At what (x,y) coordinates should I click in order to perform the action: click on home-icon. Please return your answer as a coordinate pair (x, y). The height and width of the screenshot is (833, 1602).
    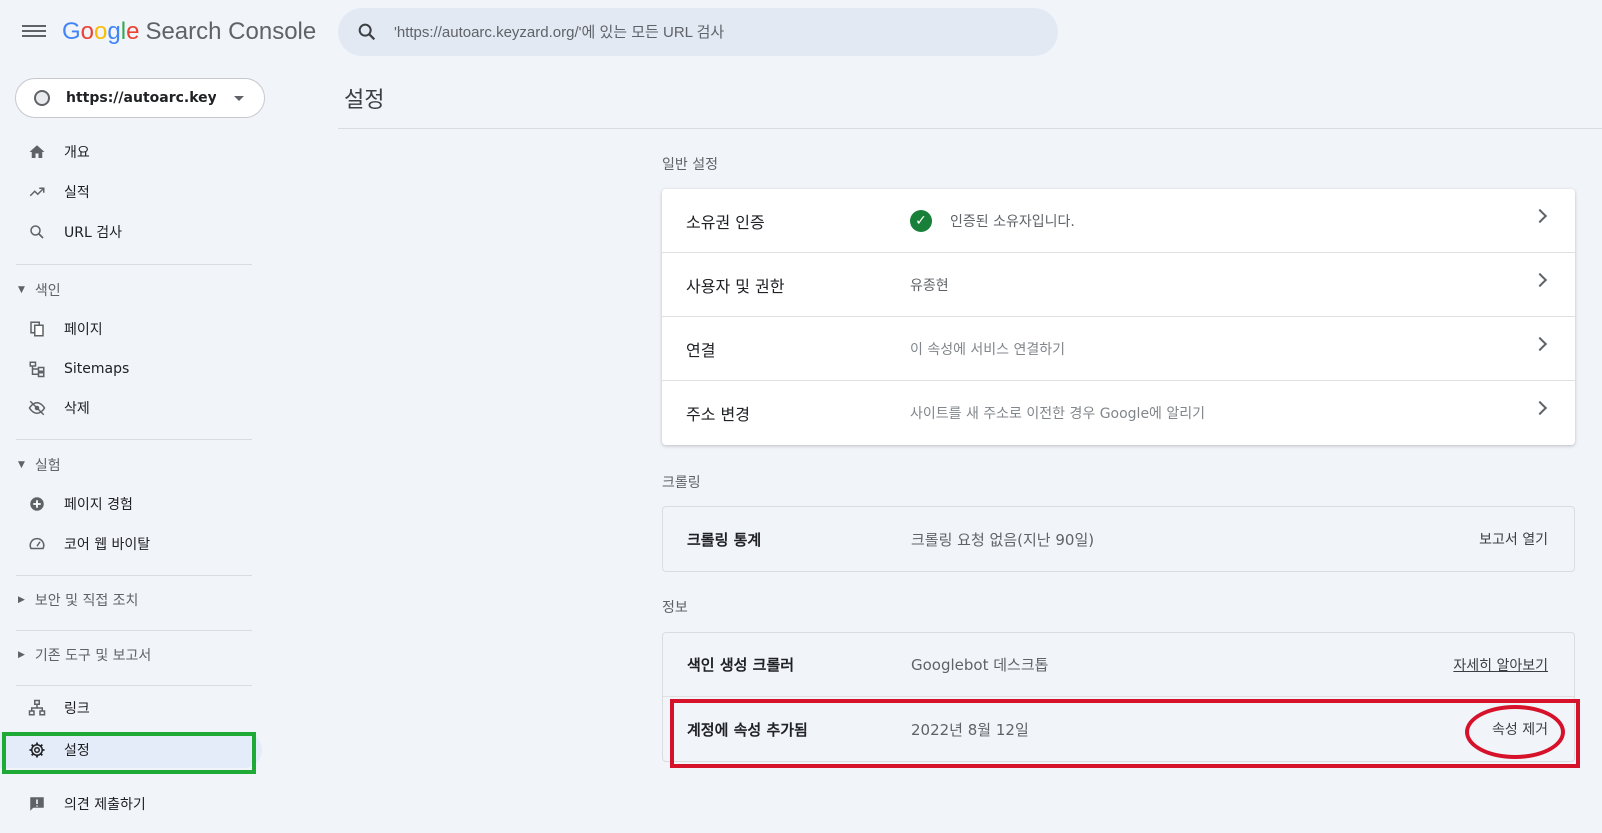
    Looking at the image, I should click on (37, 151).